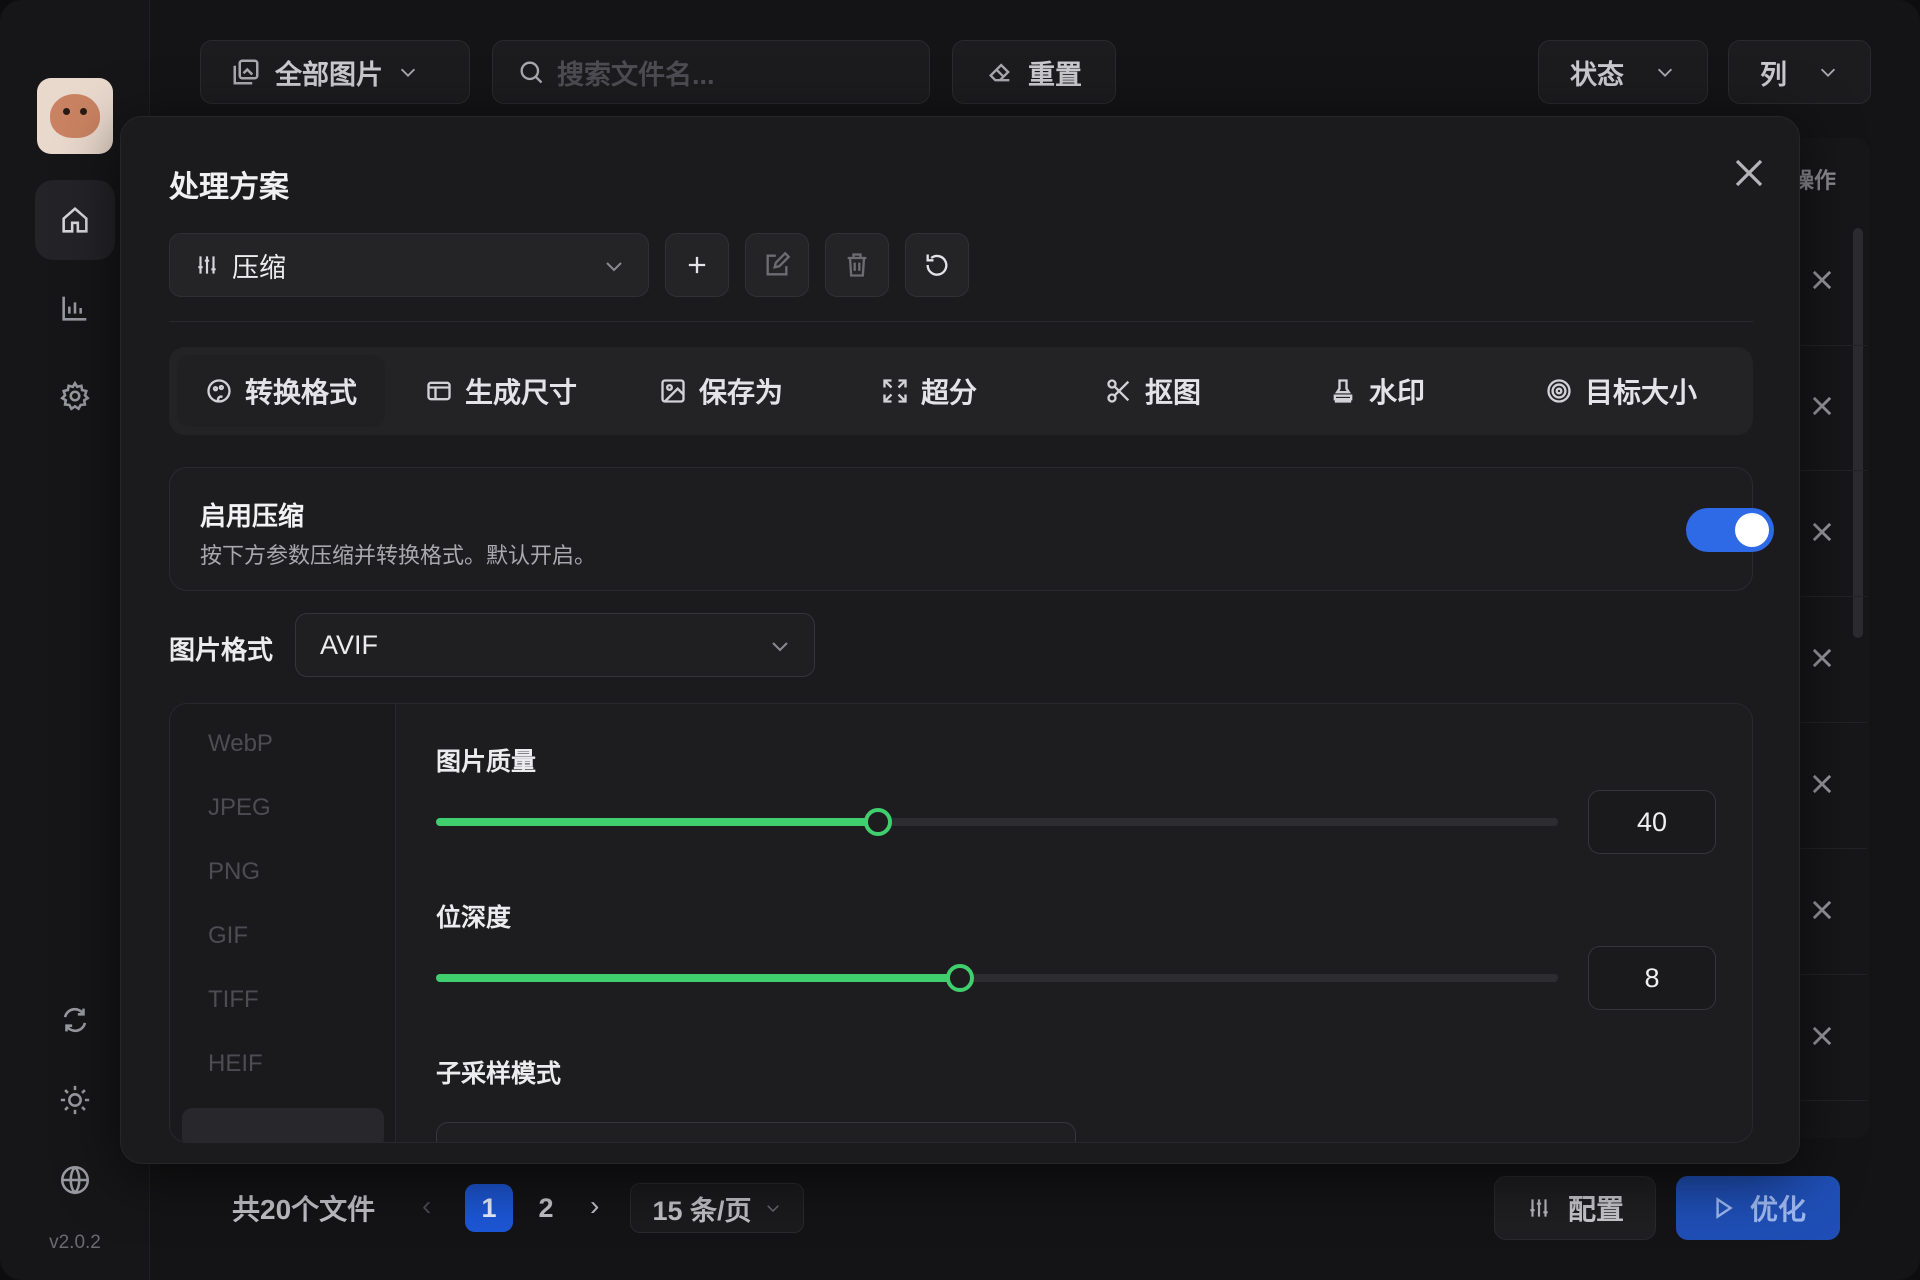 Image resolution: width=1920 pixels, height=1280 pixels. Describe the element at coordinates (555, 645) in the screenshot. I see `image-format-select: AVIF` at that location.